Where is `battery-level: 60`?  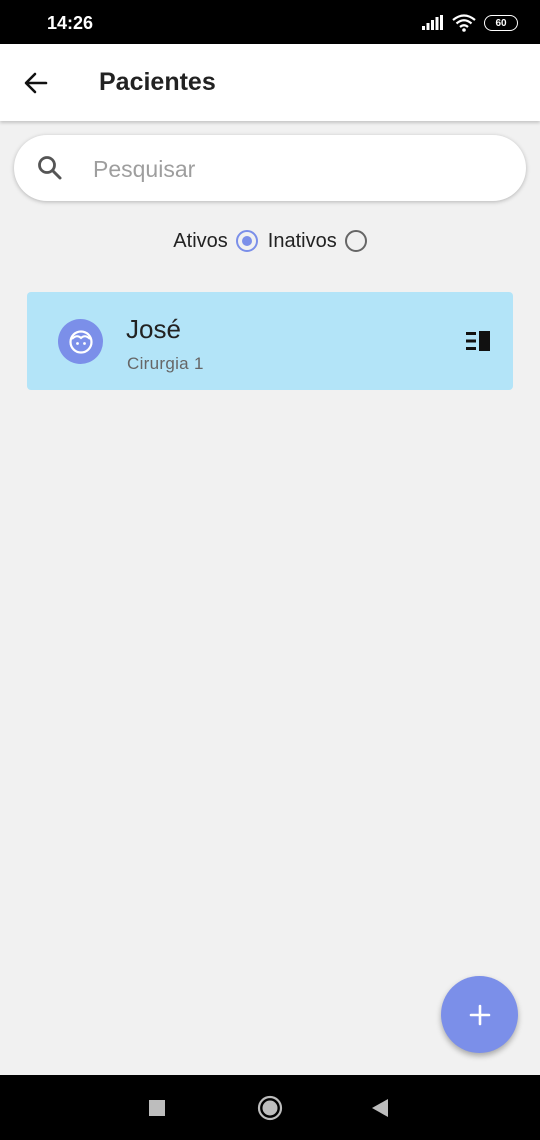
battery-level: 60 is located at coordinates (501, 23).